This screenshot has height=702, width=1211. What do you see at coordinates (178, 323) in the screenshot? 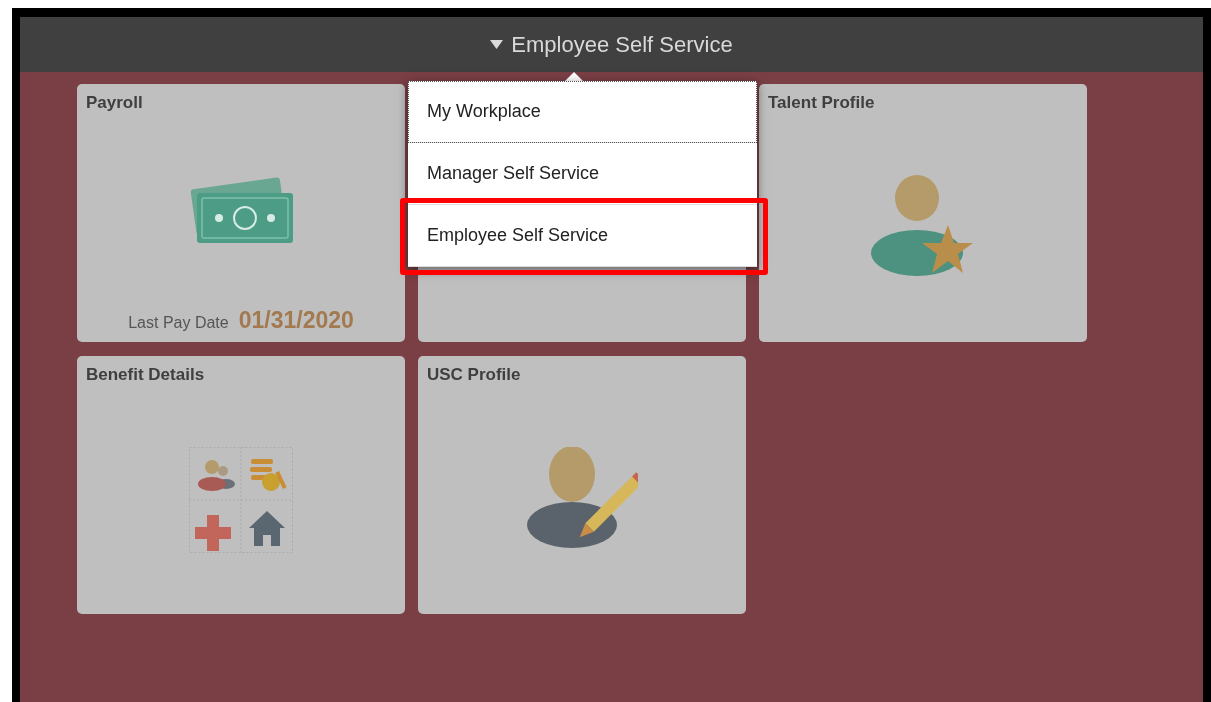
I see `pay-date-label: Last Pay Date` at bounding box center [178, 323].